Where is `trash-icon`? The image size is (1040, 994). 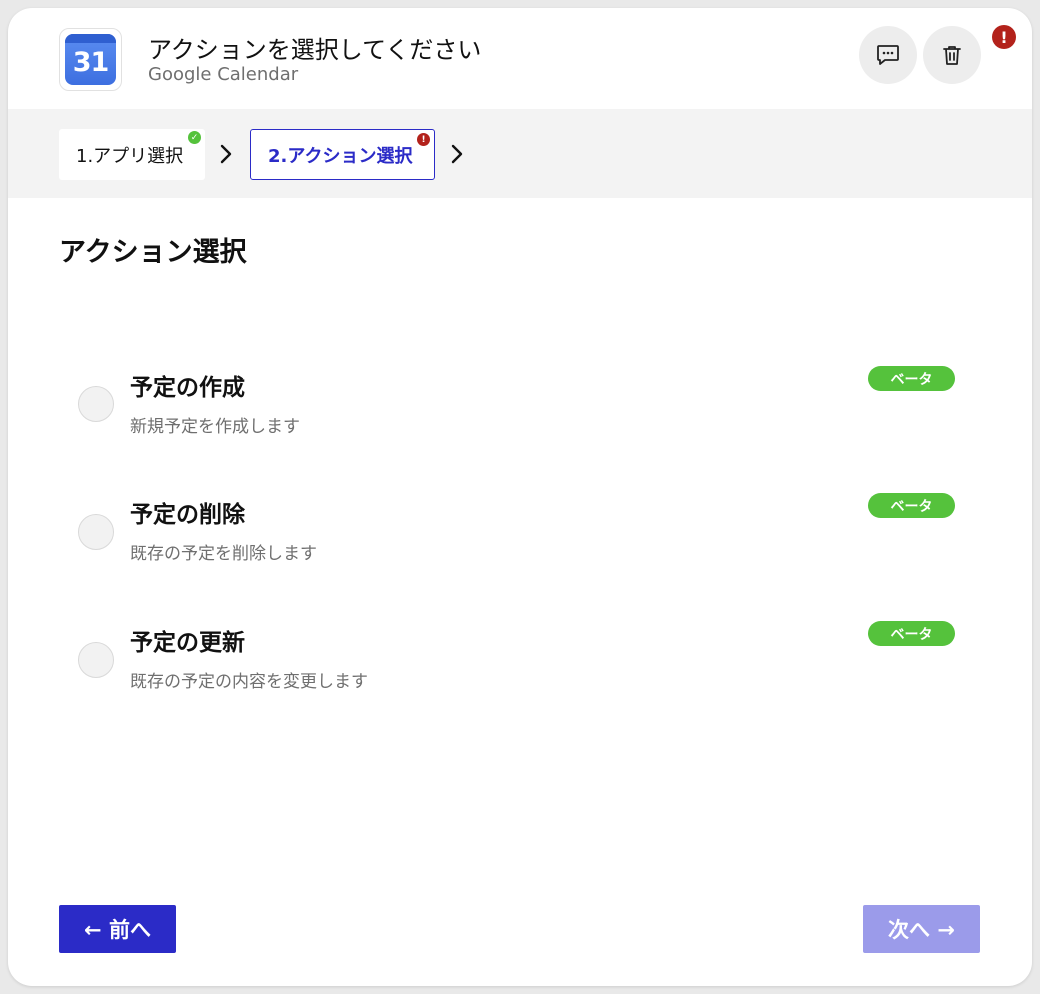
trash-icon is located at coordinates (952, 55).